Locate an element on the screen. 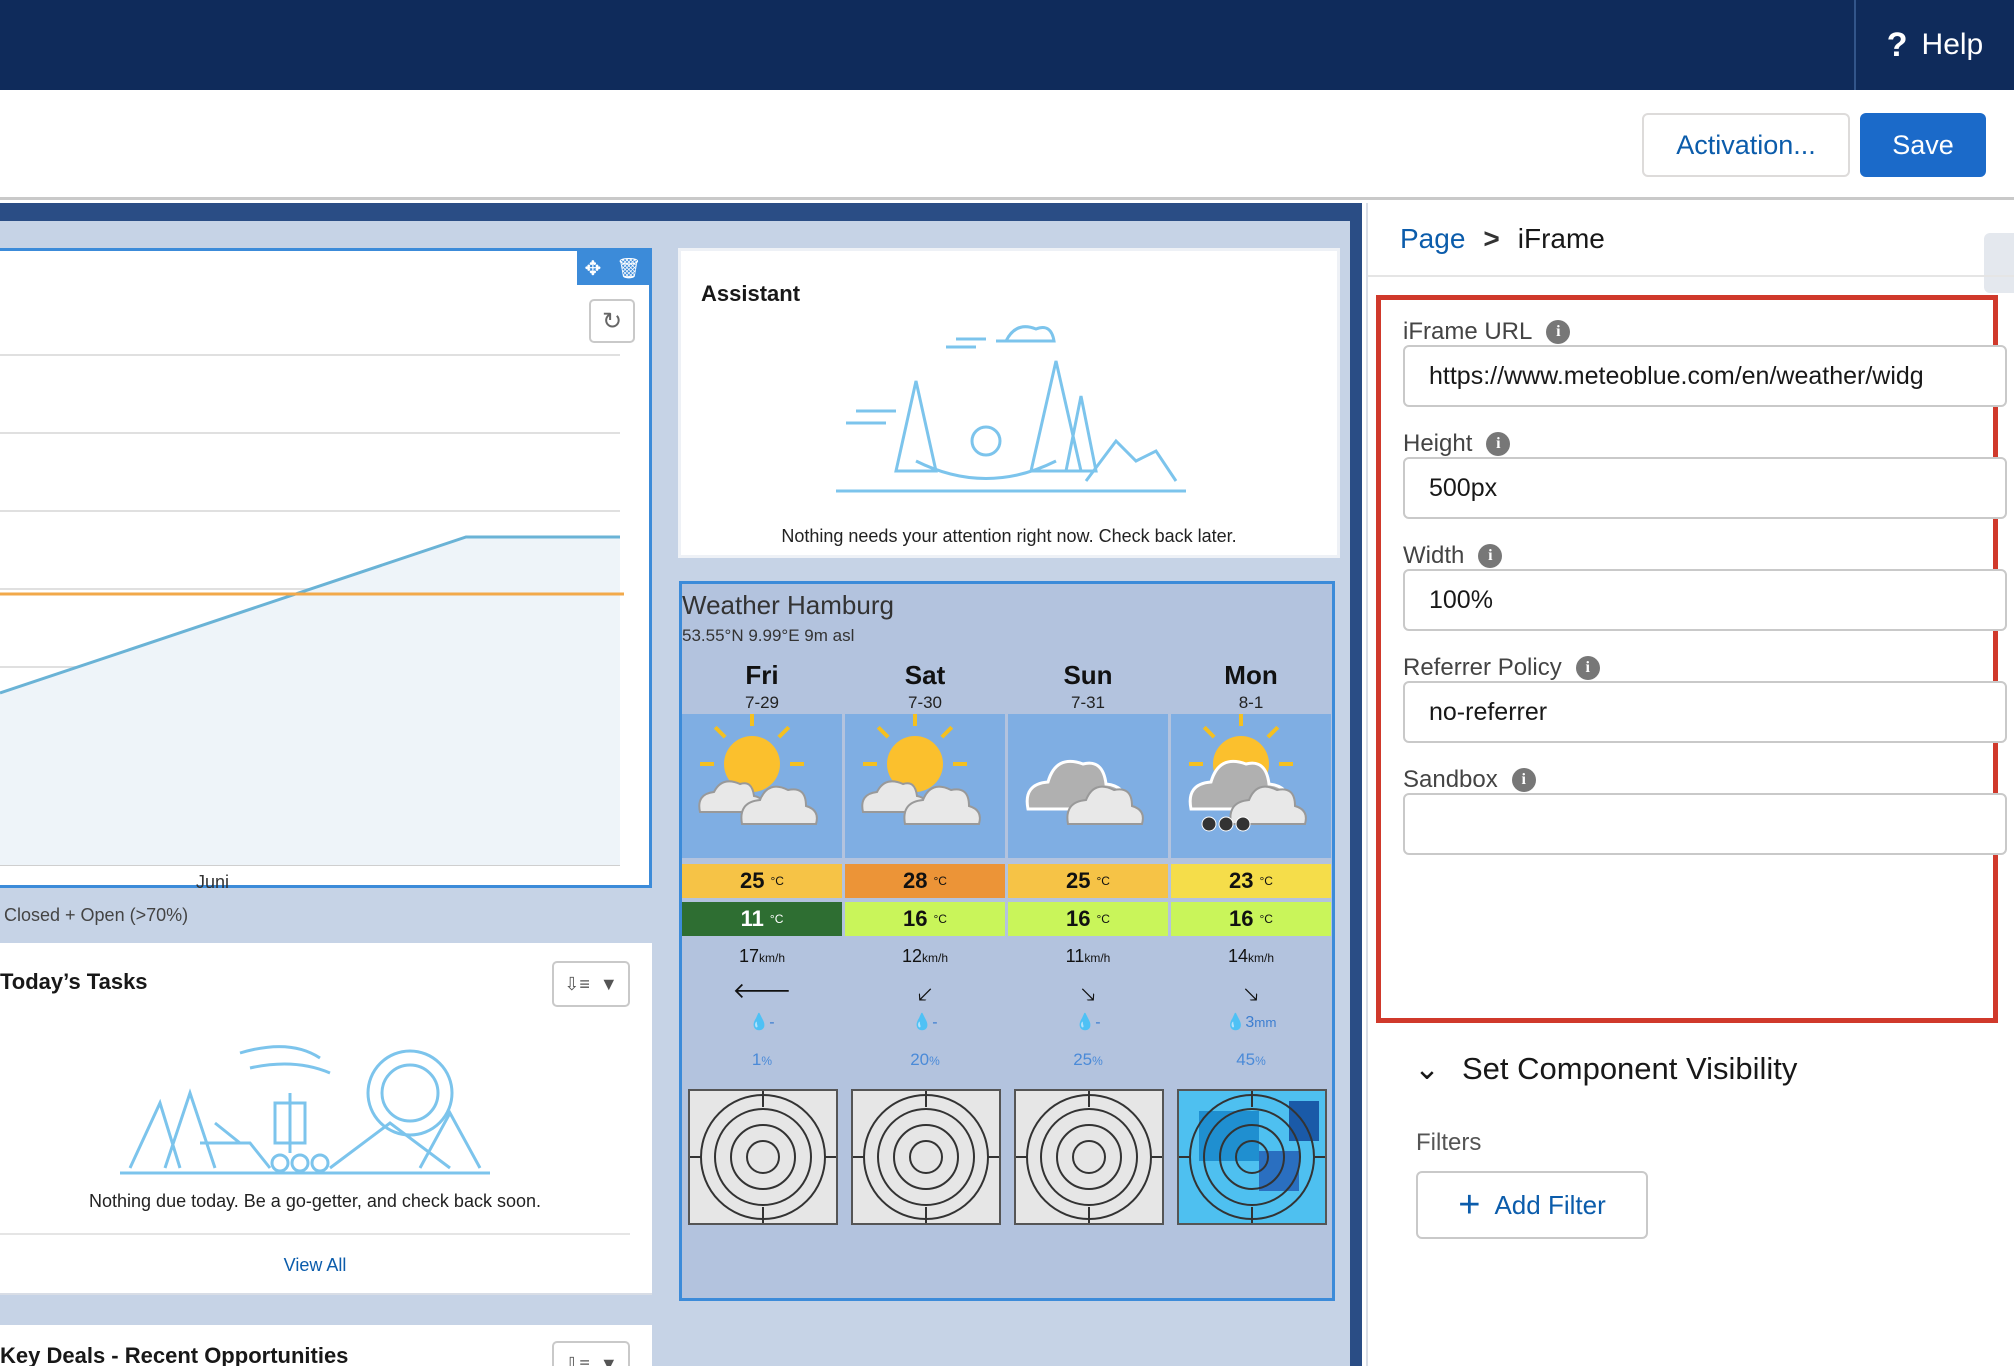 The width and height of the screenshot is (2014, 1366). wind-speed: 14km/h is located at coordinates (1251, 956).